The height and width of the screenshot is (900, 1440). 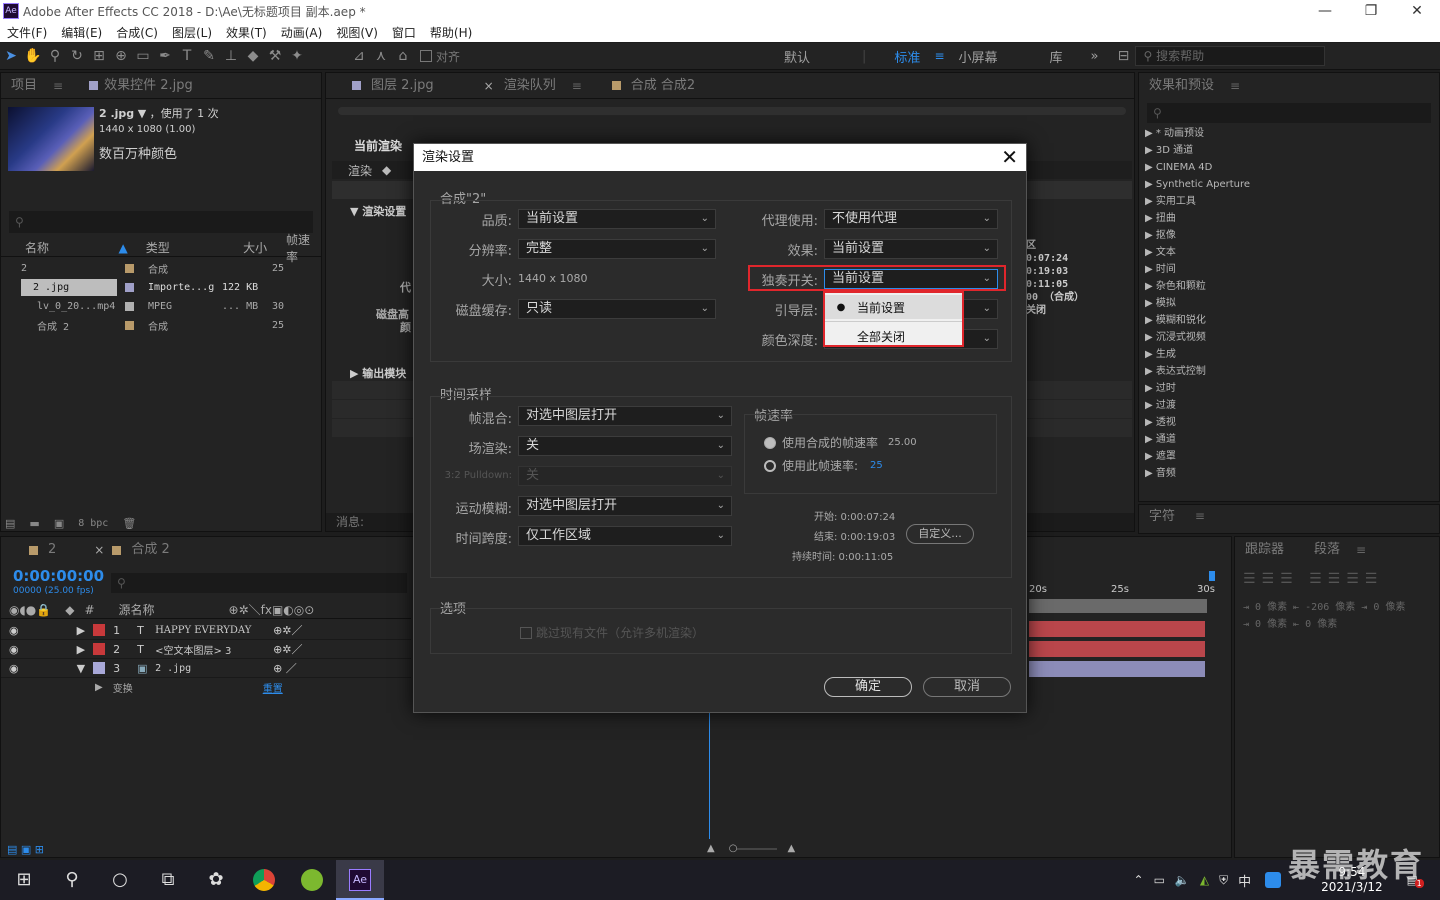 I want to click on volume-icon: 🔈, so click(x=1182, y=880).